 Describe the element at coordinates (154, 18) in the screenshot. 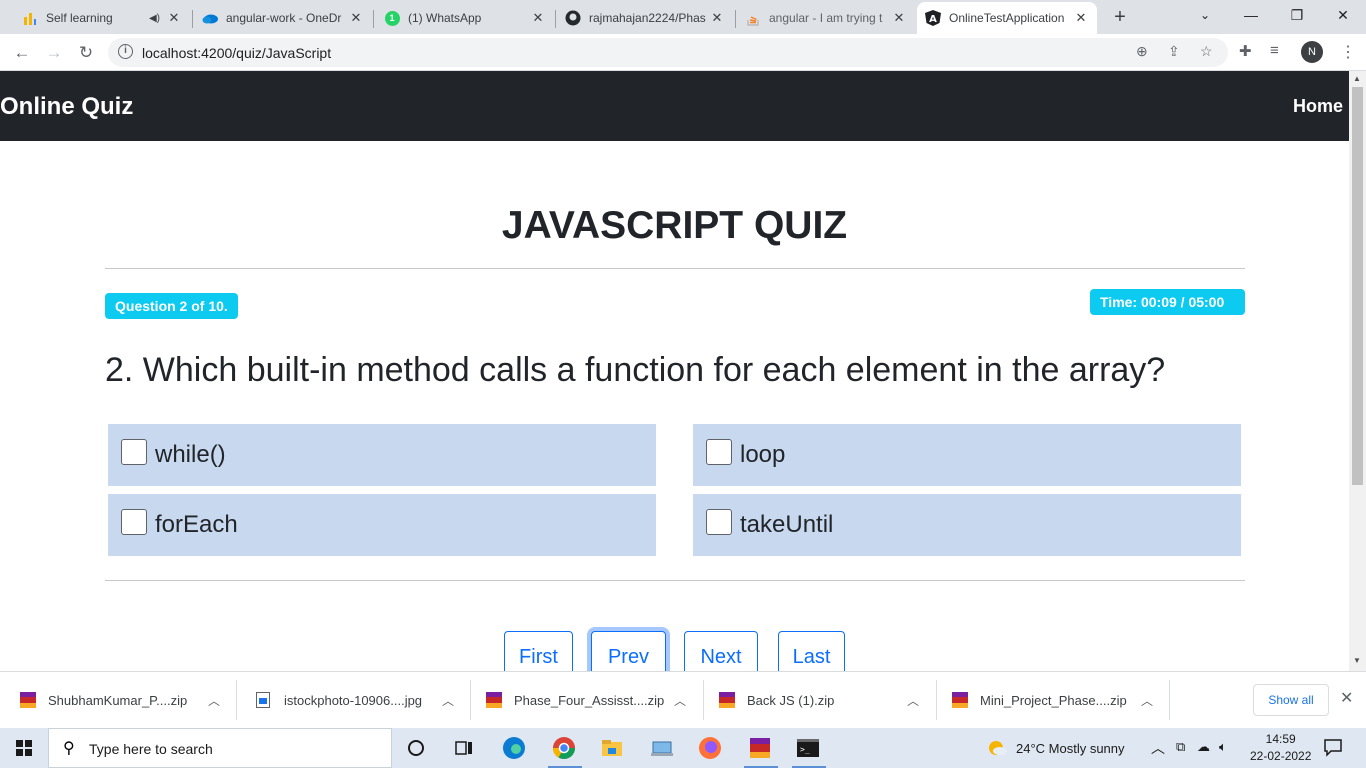

I see `speaker-icon: ◀)` at that location.